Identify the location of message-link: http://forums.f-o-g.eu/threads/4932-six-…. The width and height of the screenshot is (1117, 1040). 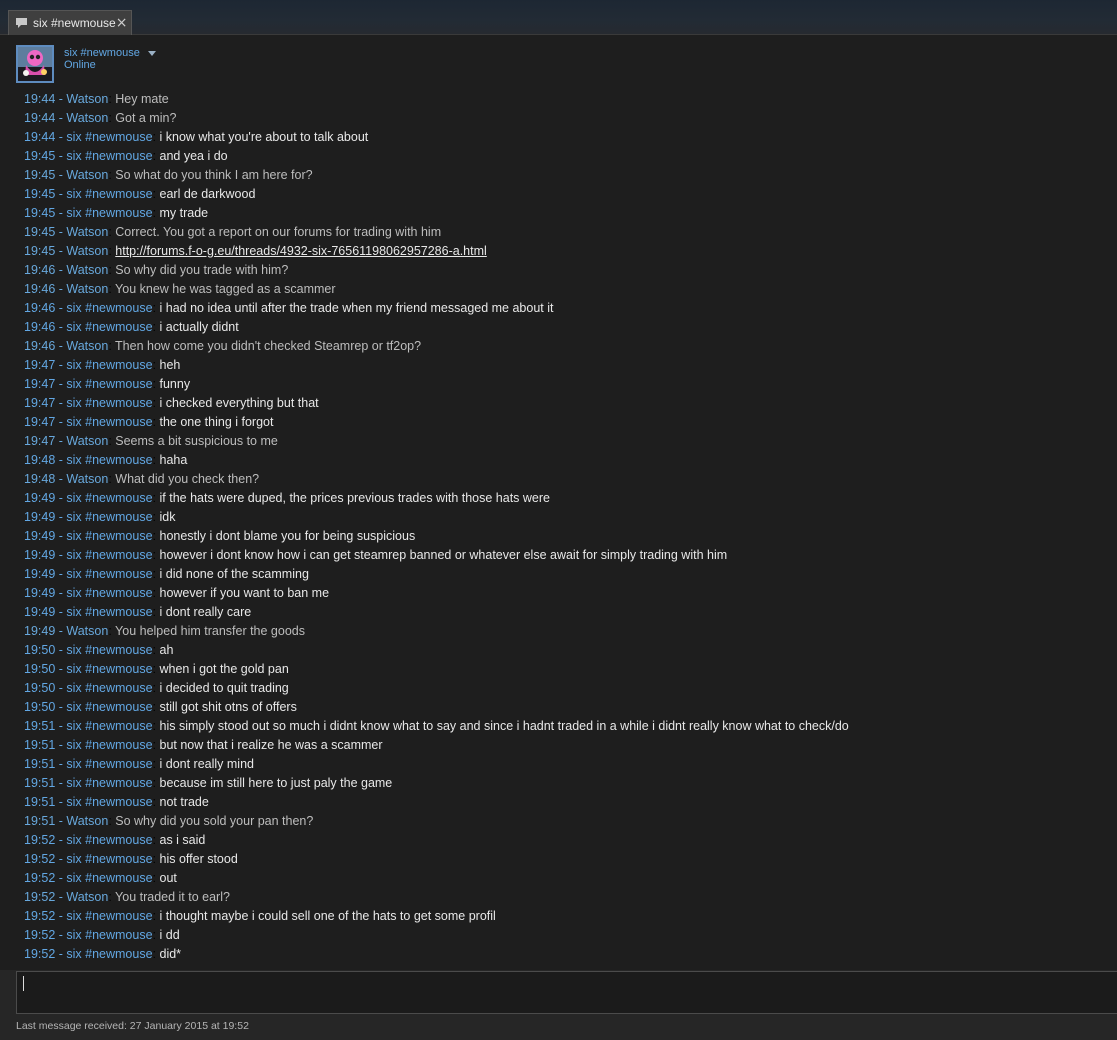
(301, 251).